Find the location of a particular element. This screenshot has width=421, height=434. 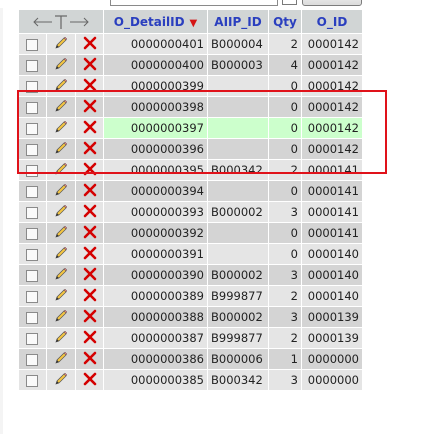

table-row: 0000000393 B000002 3 0000141 is located at coordinates (190, 212).